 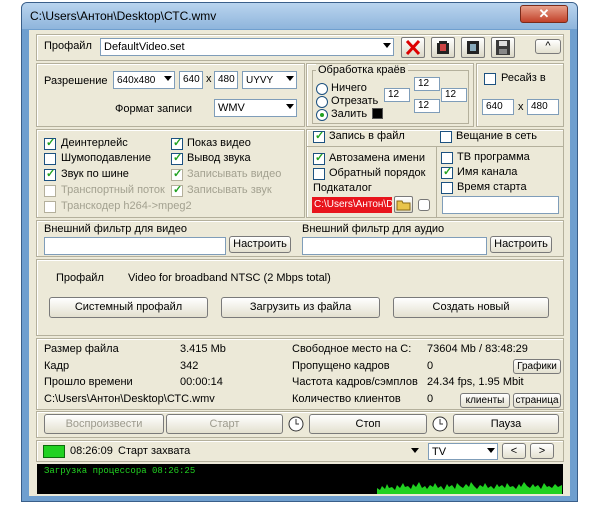 I want to click on audio-bus-checkbox, so click(x=50, y=174).